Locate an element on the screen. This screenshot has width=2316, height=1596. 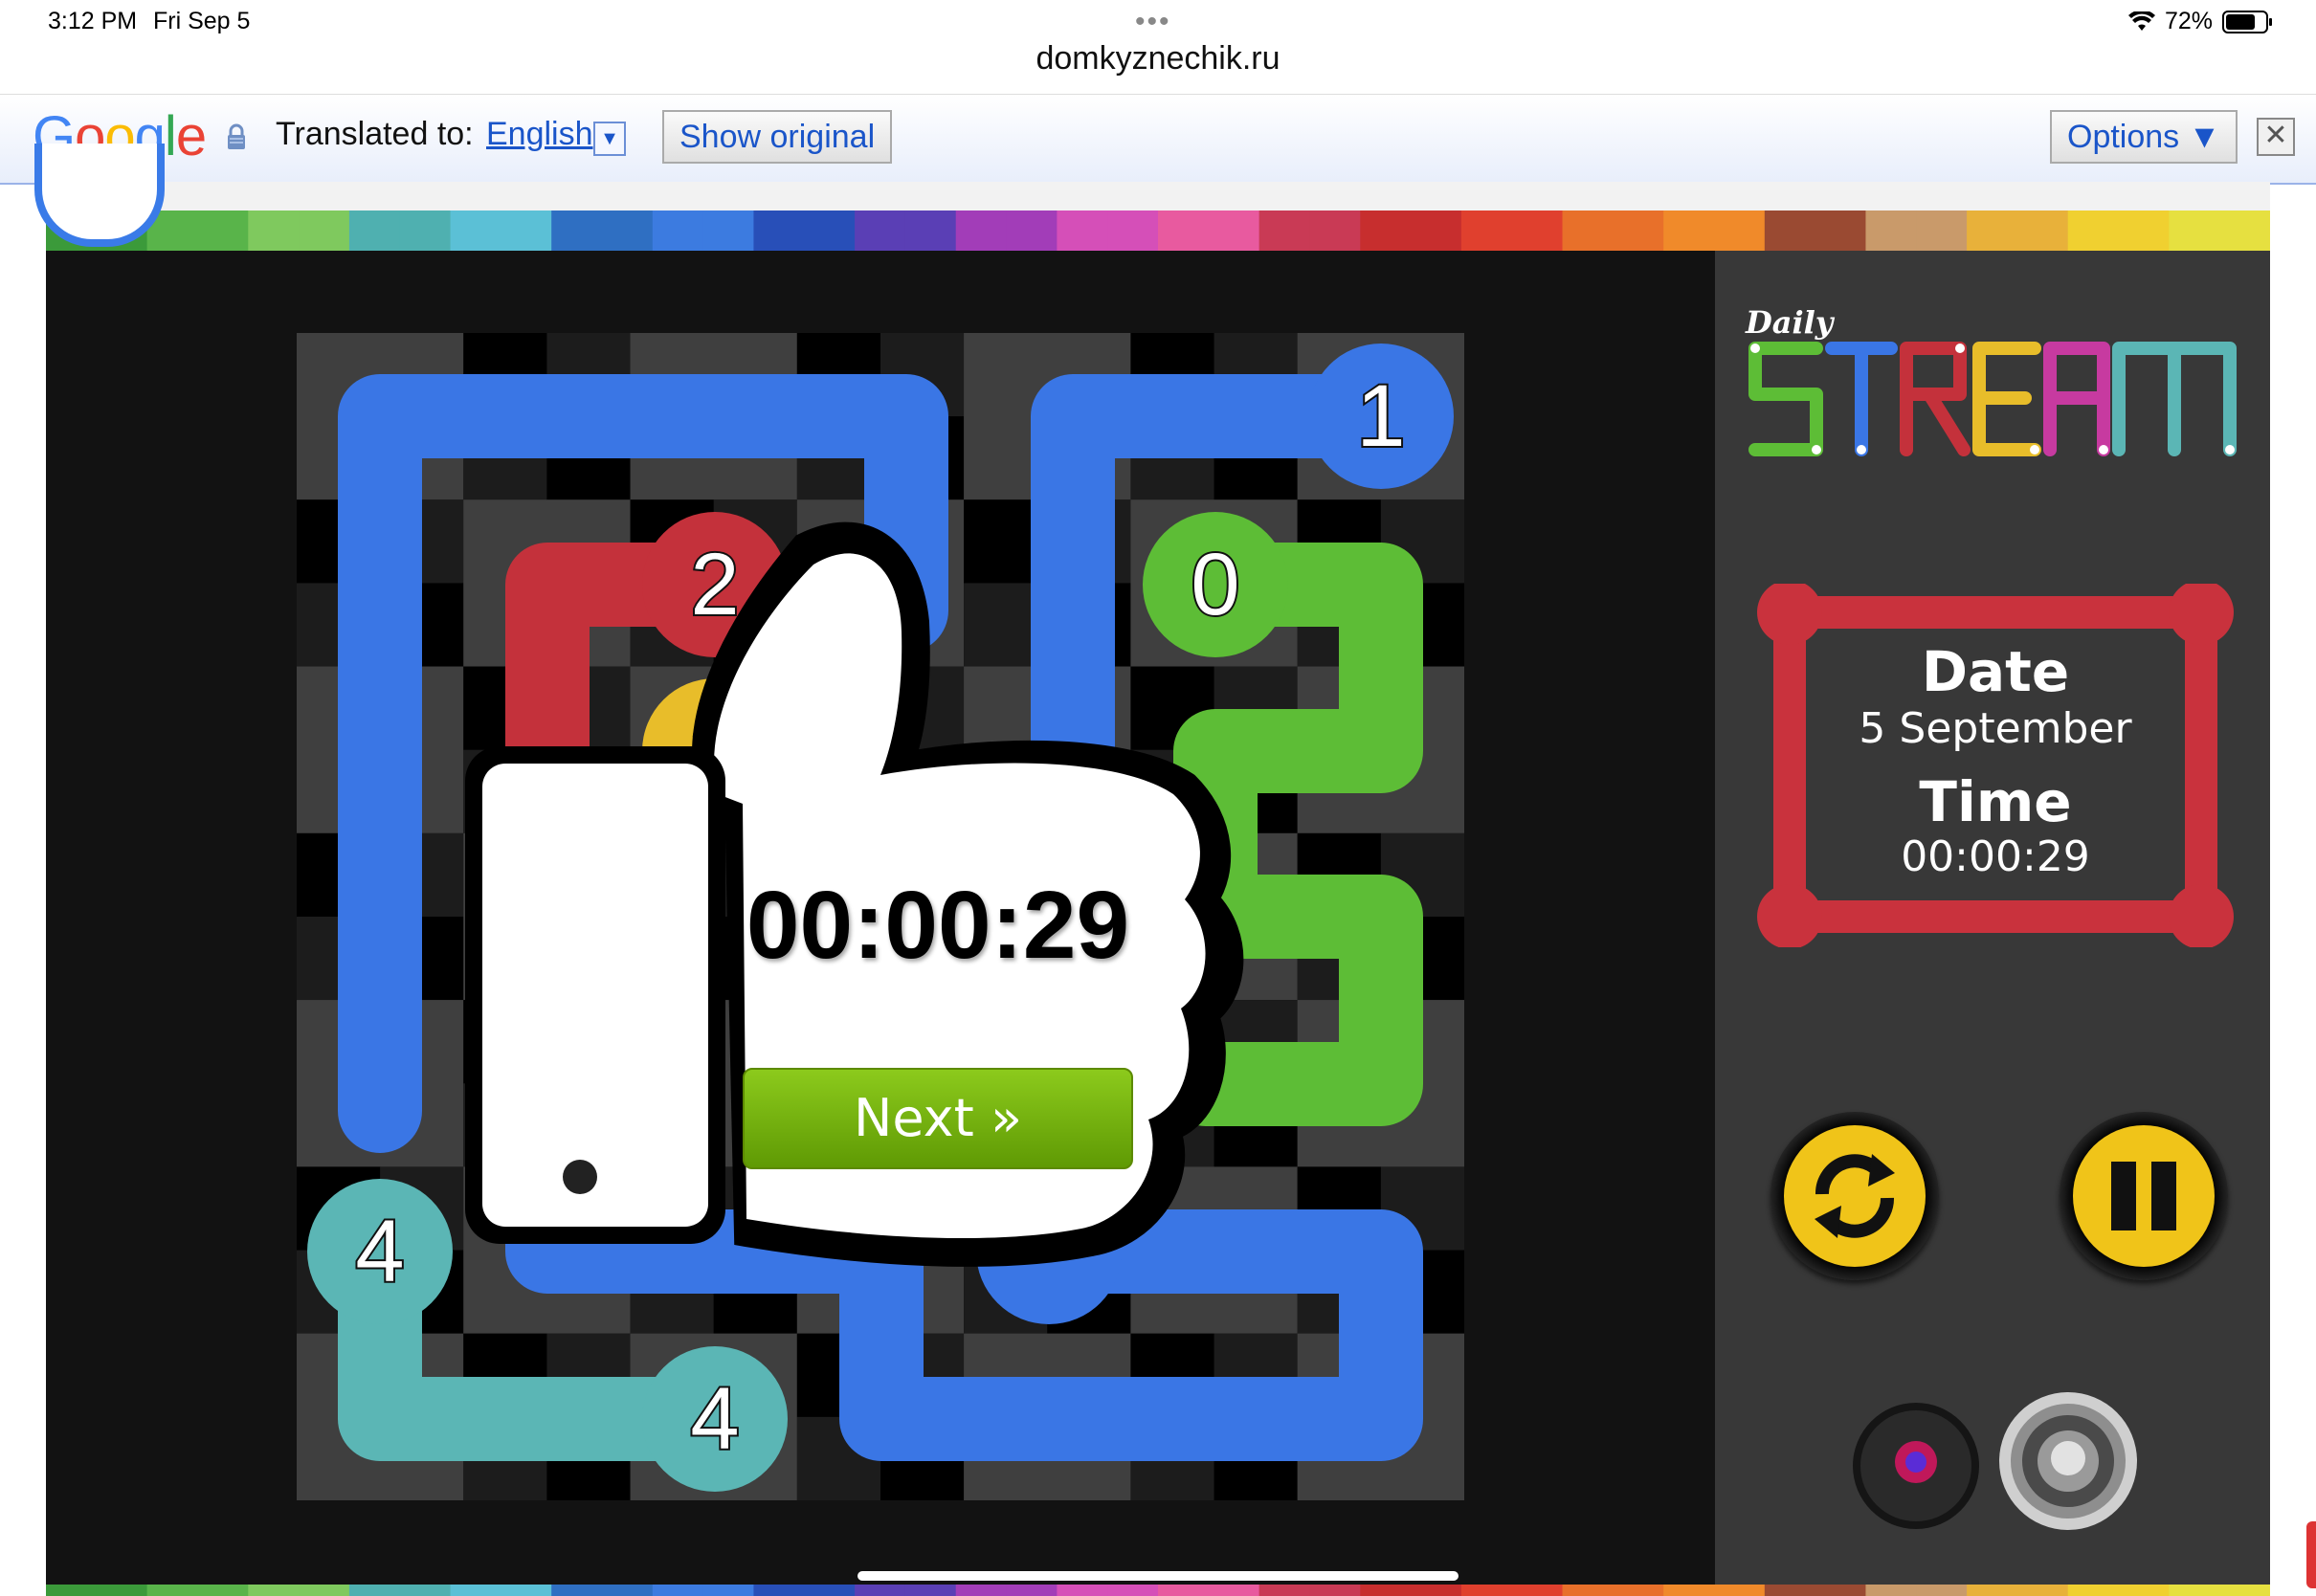
pause-icon is located at coordinates (2143, 1196).